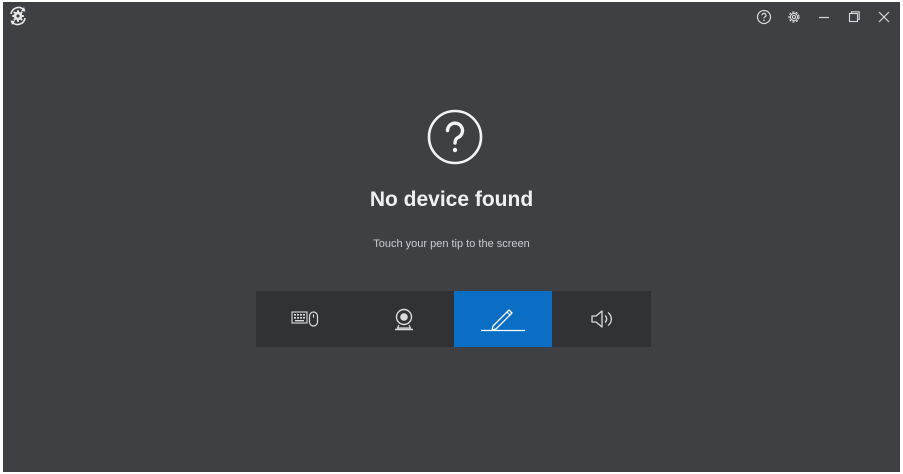 Image resolution: width=903 pixels, height=474 pixels. I want to click on close-button, so click(884, 17).